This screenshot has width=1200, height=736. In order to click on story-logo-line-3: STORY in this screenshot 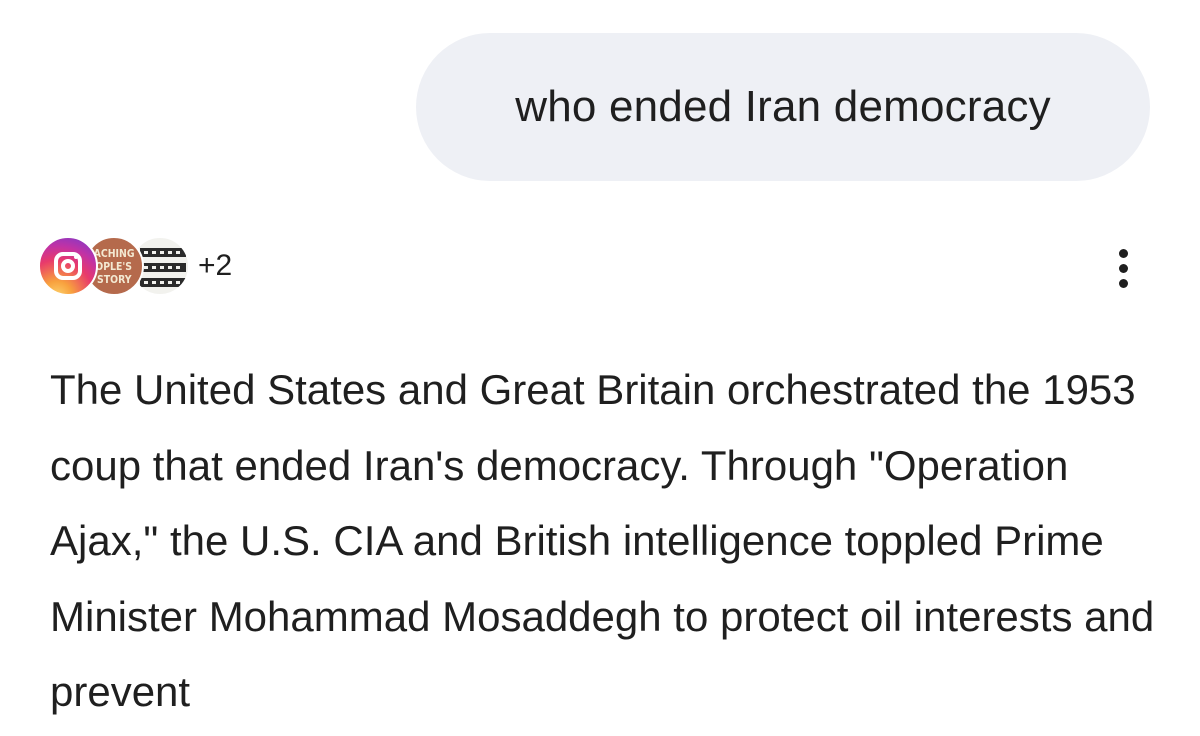, I will do `click(114, 279)`.